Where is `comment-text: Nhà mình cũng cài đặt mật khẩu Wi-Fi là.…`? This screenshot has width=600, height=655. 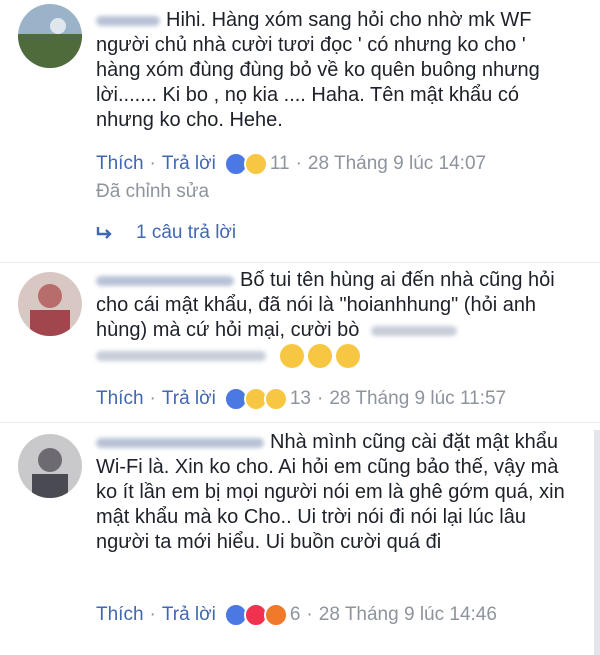 comment-text: Nhà mình cũng cài đặt mật khẩu Wi-Fi là.… is located at coordinates (331, 492).